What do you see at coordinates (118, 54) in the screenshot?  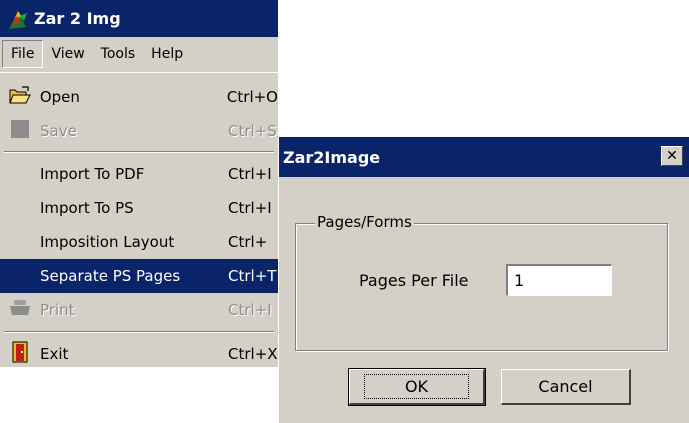 I see `menu-tools: Tools` at bounding box center [118, 54].